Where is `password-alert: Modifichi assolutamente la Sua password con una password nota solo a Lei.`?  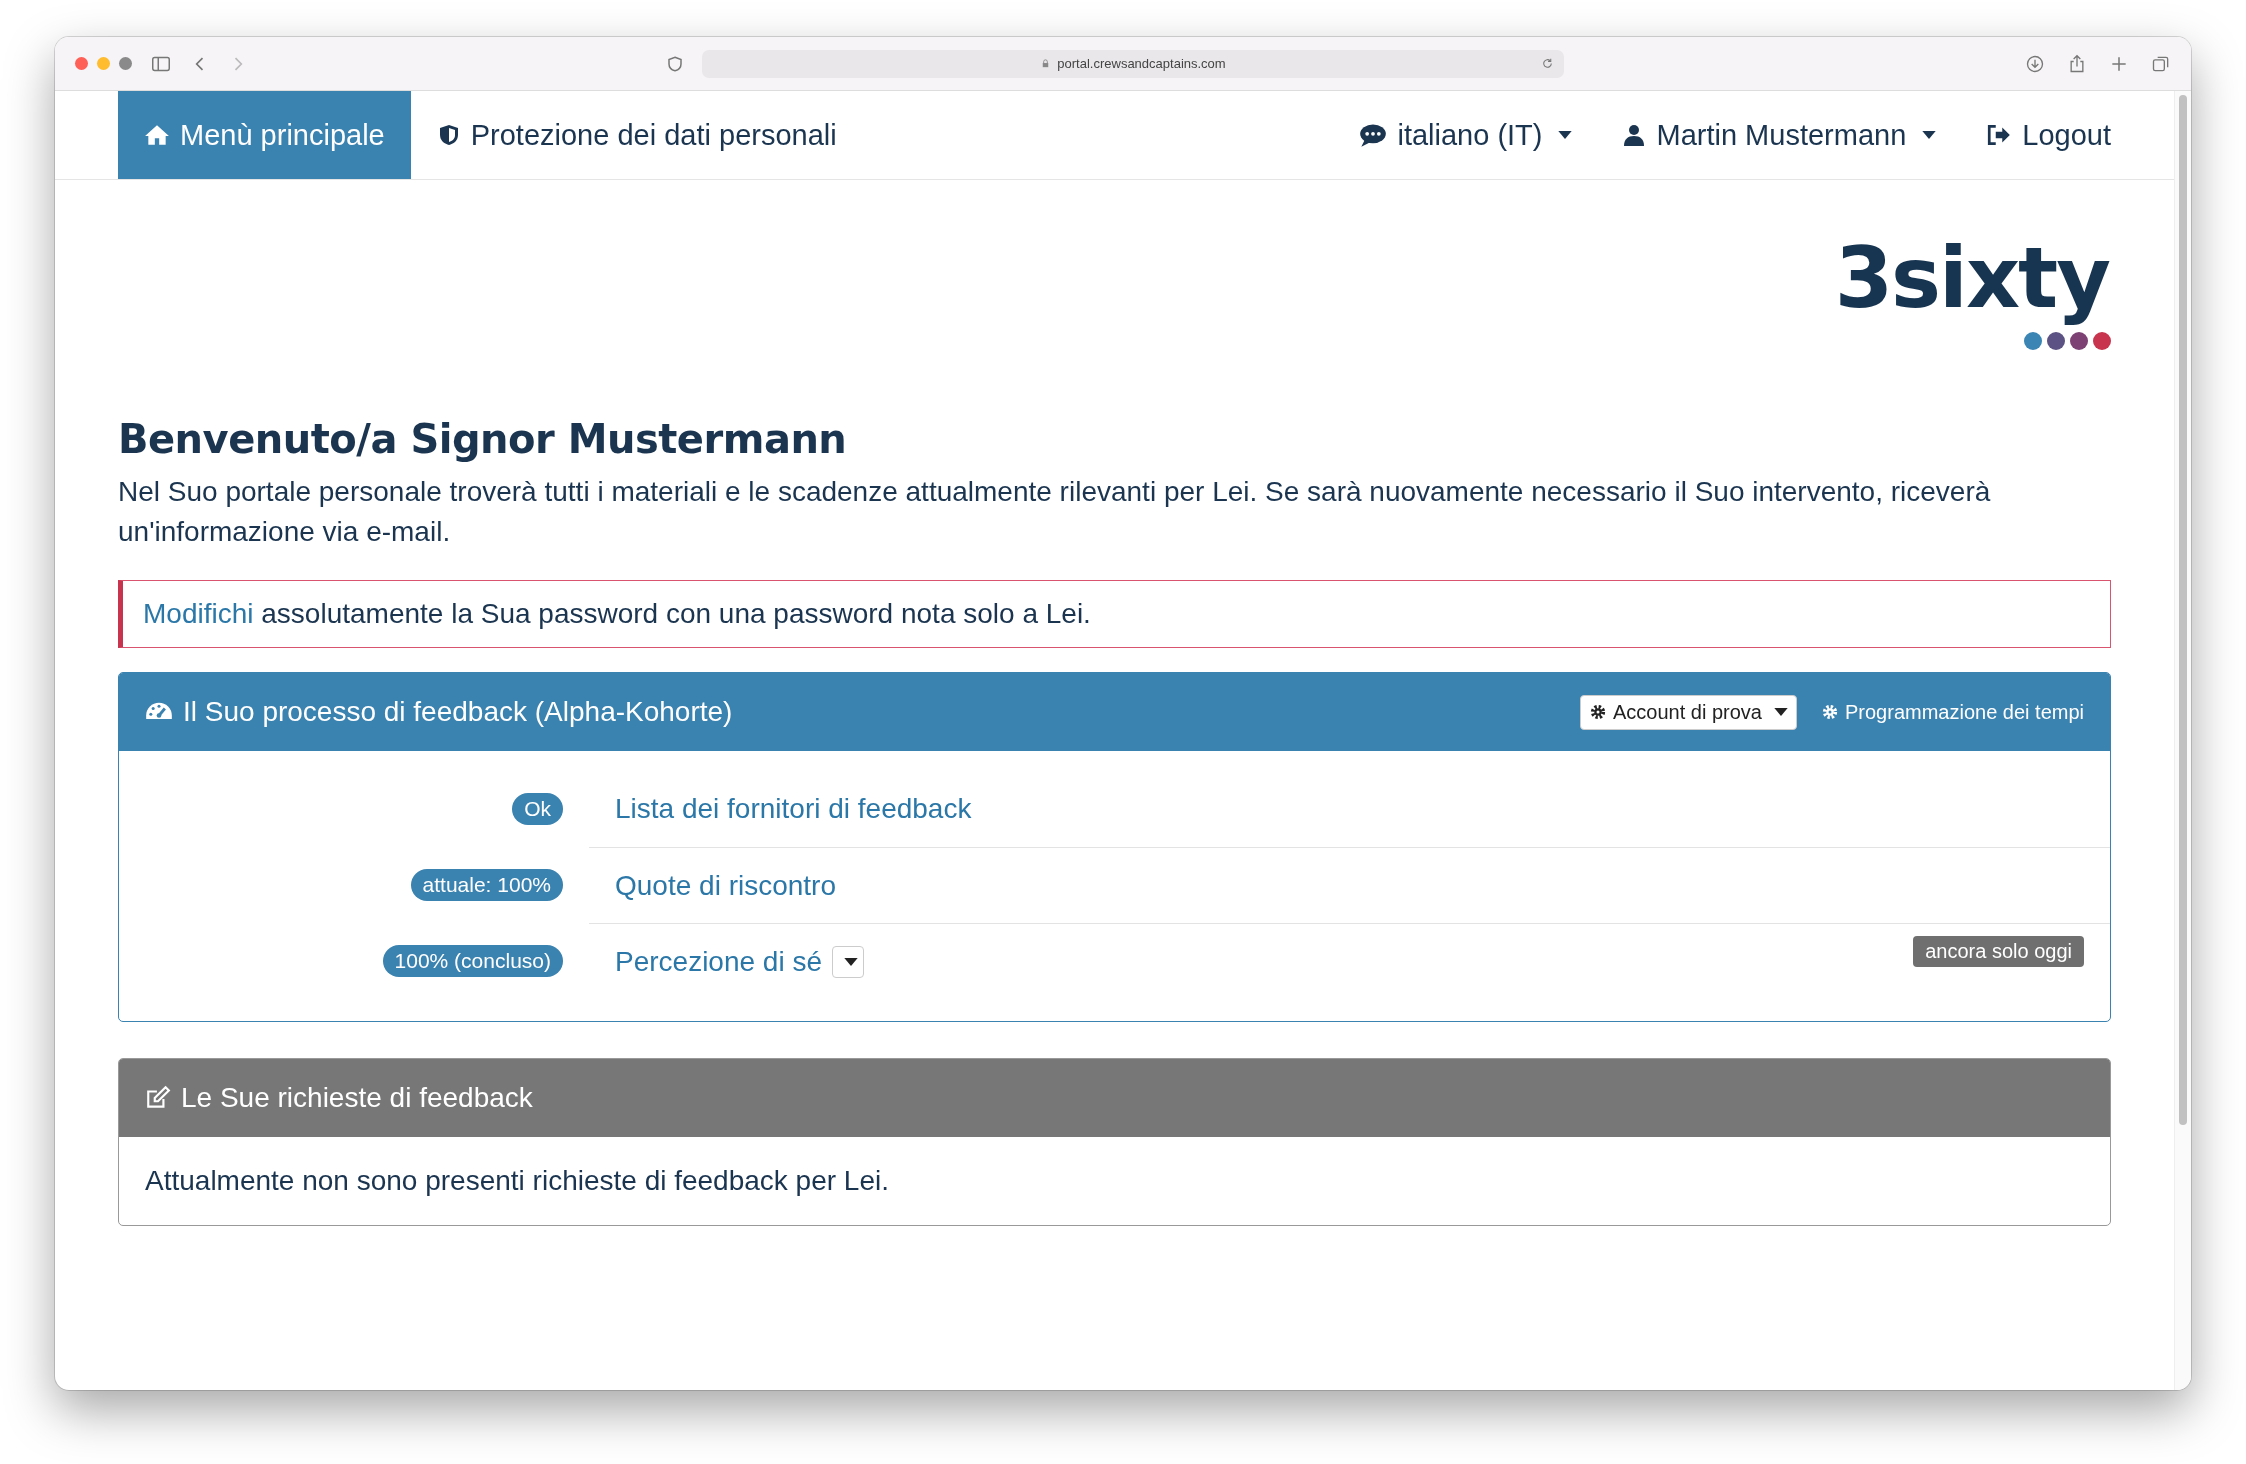
password-alert: Modifichi assolutamente la Sua password con una password nota solo a Lei. is located at coordinates (1114, 614).